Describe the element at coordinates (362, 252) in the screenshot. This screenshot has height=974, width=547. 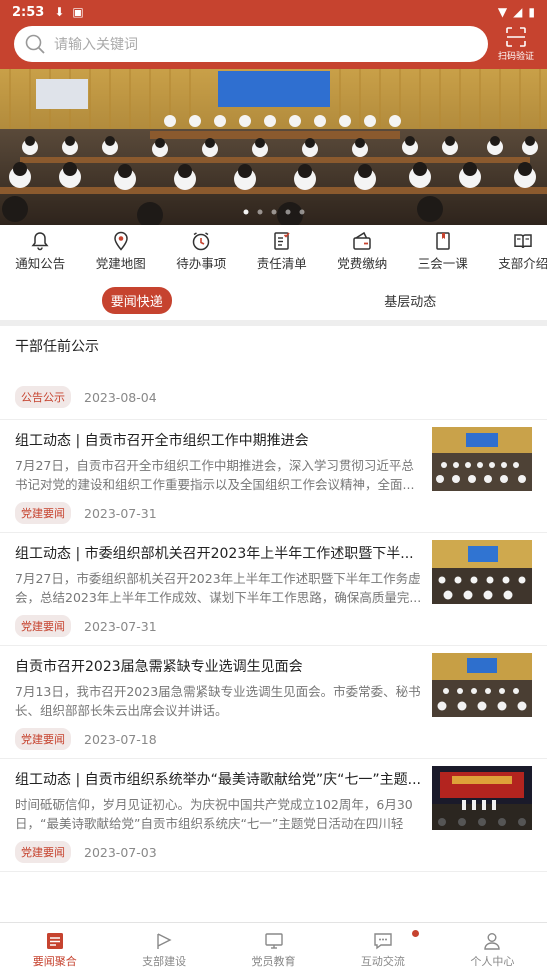
I see `quick-link-dues-payment: 党费缴纳` at that location.